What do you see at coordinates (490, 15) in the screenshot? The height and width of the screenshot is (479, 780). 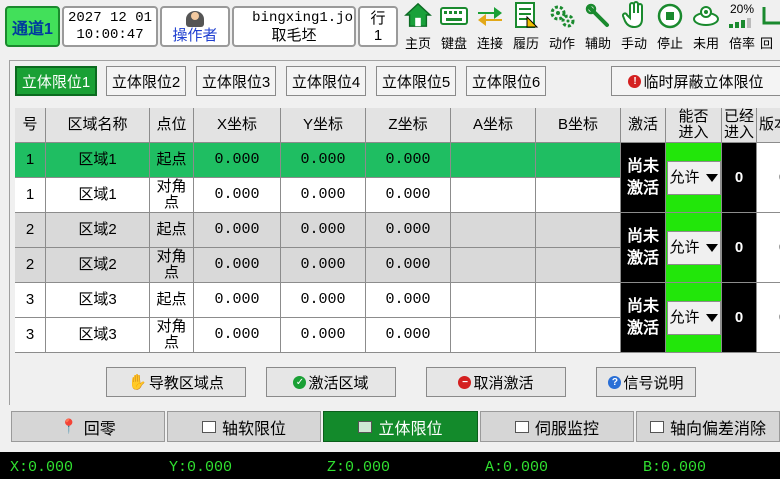 I see `connect-icon` at bounding box center [490, 15].